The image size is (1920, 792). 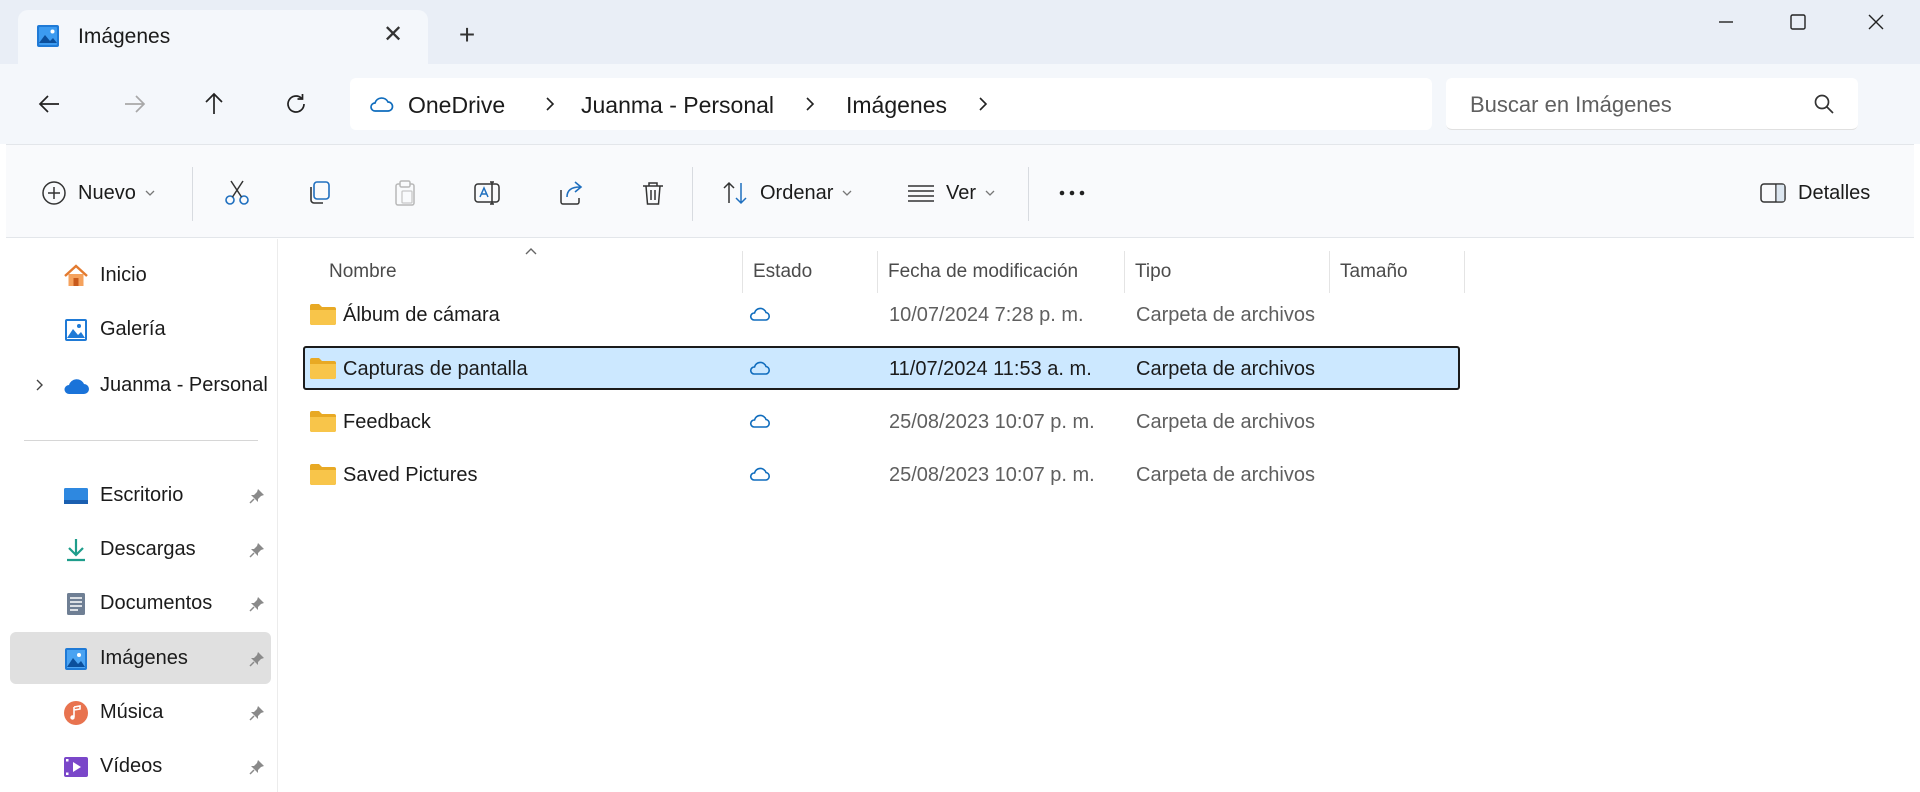 I want to click on sidebar-item-escritorio: Escritorio, so click(x=140, y=495).